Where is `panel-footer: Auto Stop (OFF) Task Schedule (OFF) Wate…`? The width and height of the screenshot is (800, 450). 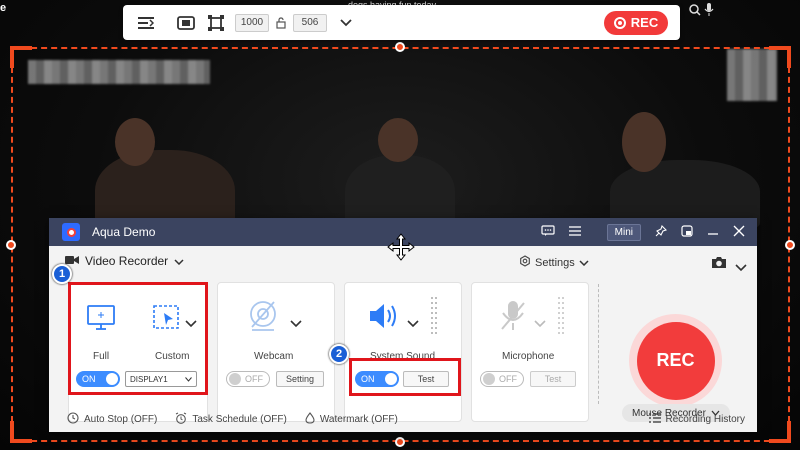 panel-footer: Auto Stop (OFF) Task Schedule (OFF) Wate… is located at coordinates (403, 419).